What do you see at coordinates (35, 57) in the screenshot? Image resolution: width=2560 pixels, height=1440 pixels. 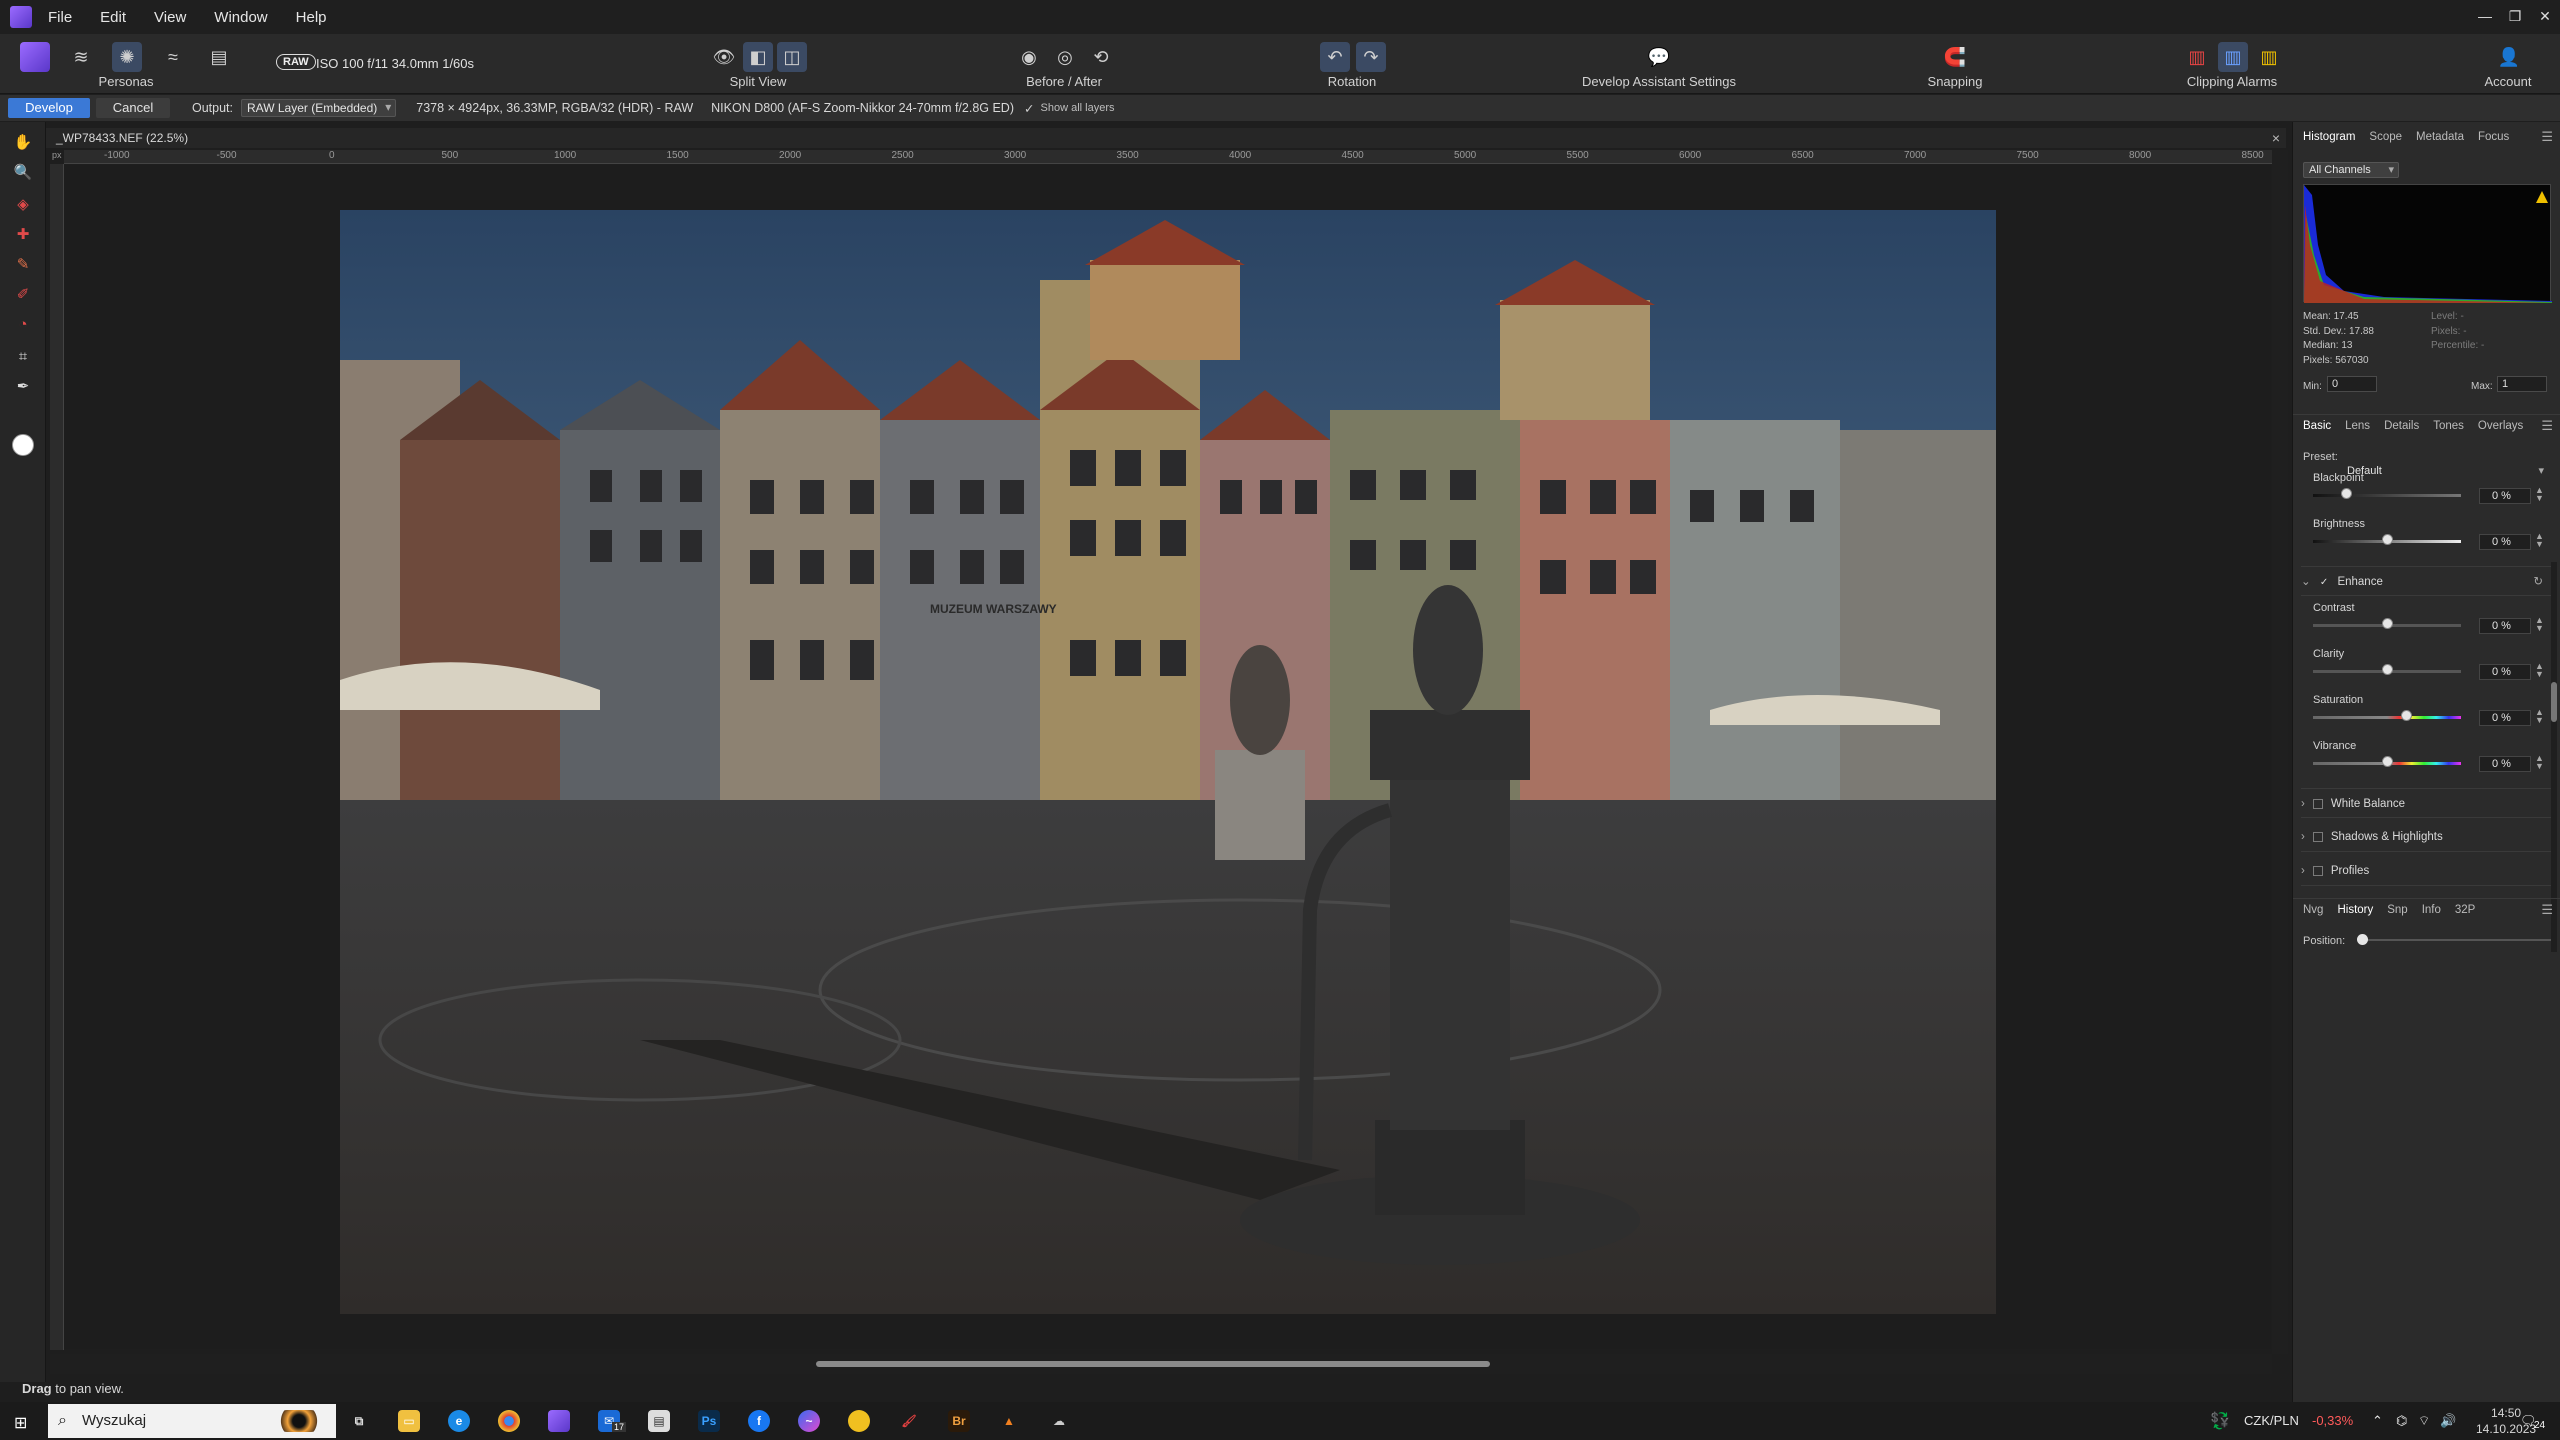 I see `photo-persona-icon` at bounding box center [35, 57].